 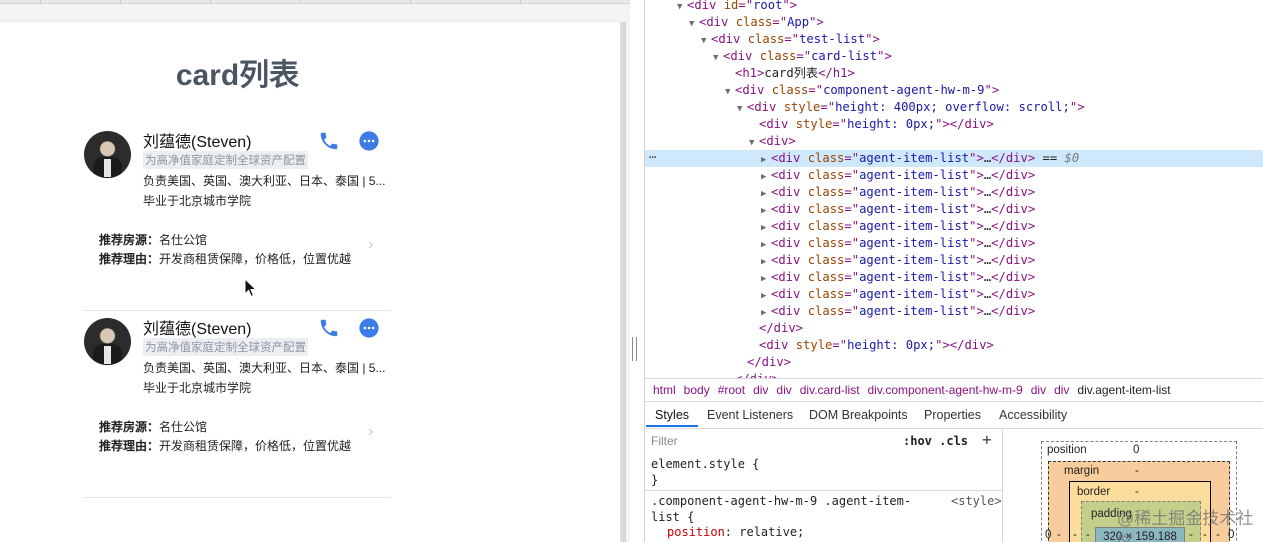 I want to click on hov-cls-toggle: :hov .cls, so click(x=935, y=441).